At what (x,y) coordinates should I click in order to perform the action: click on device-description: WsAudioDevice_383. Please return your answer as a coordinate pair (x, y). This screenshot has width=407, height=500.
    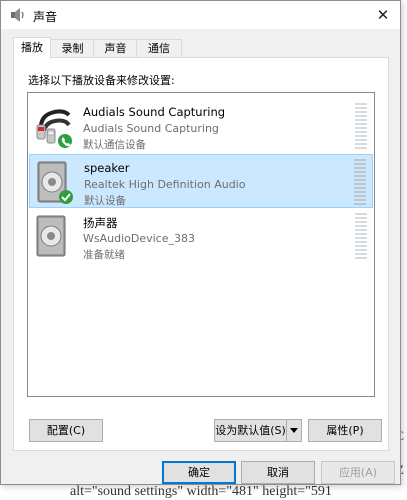
    Looking at the image, I should click on (139, 238).